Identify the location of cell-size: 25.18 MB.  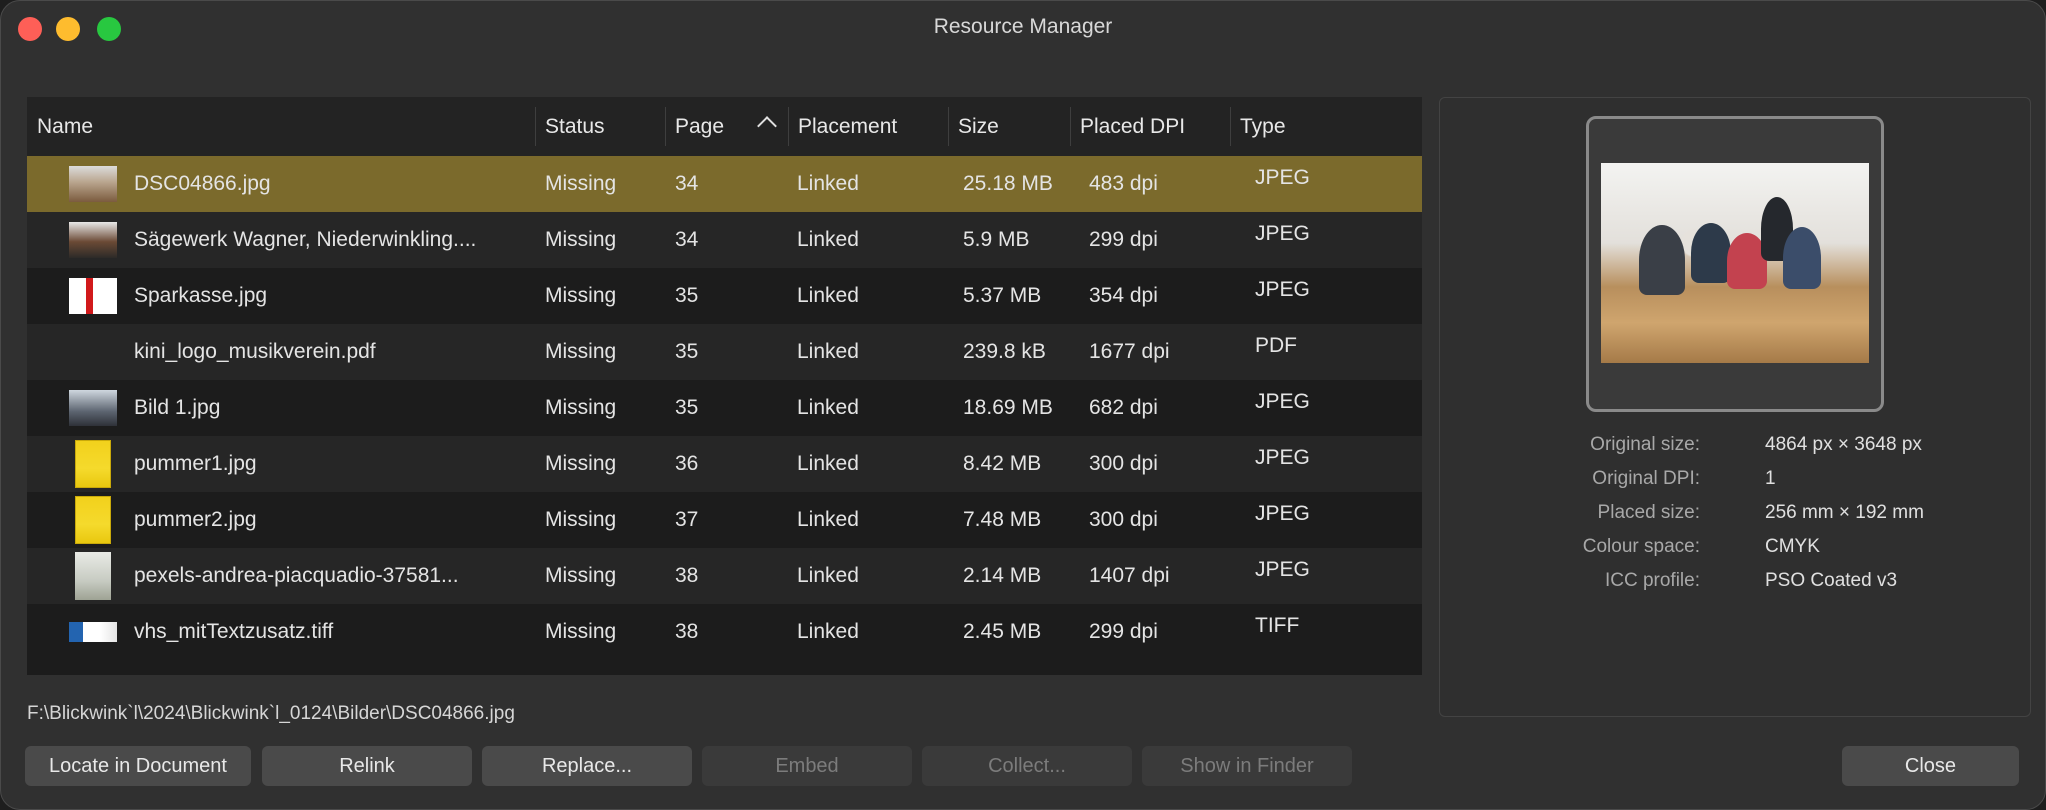
(1008, 183).